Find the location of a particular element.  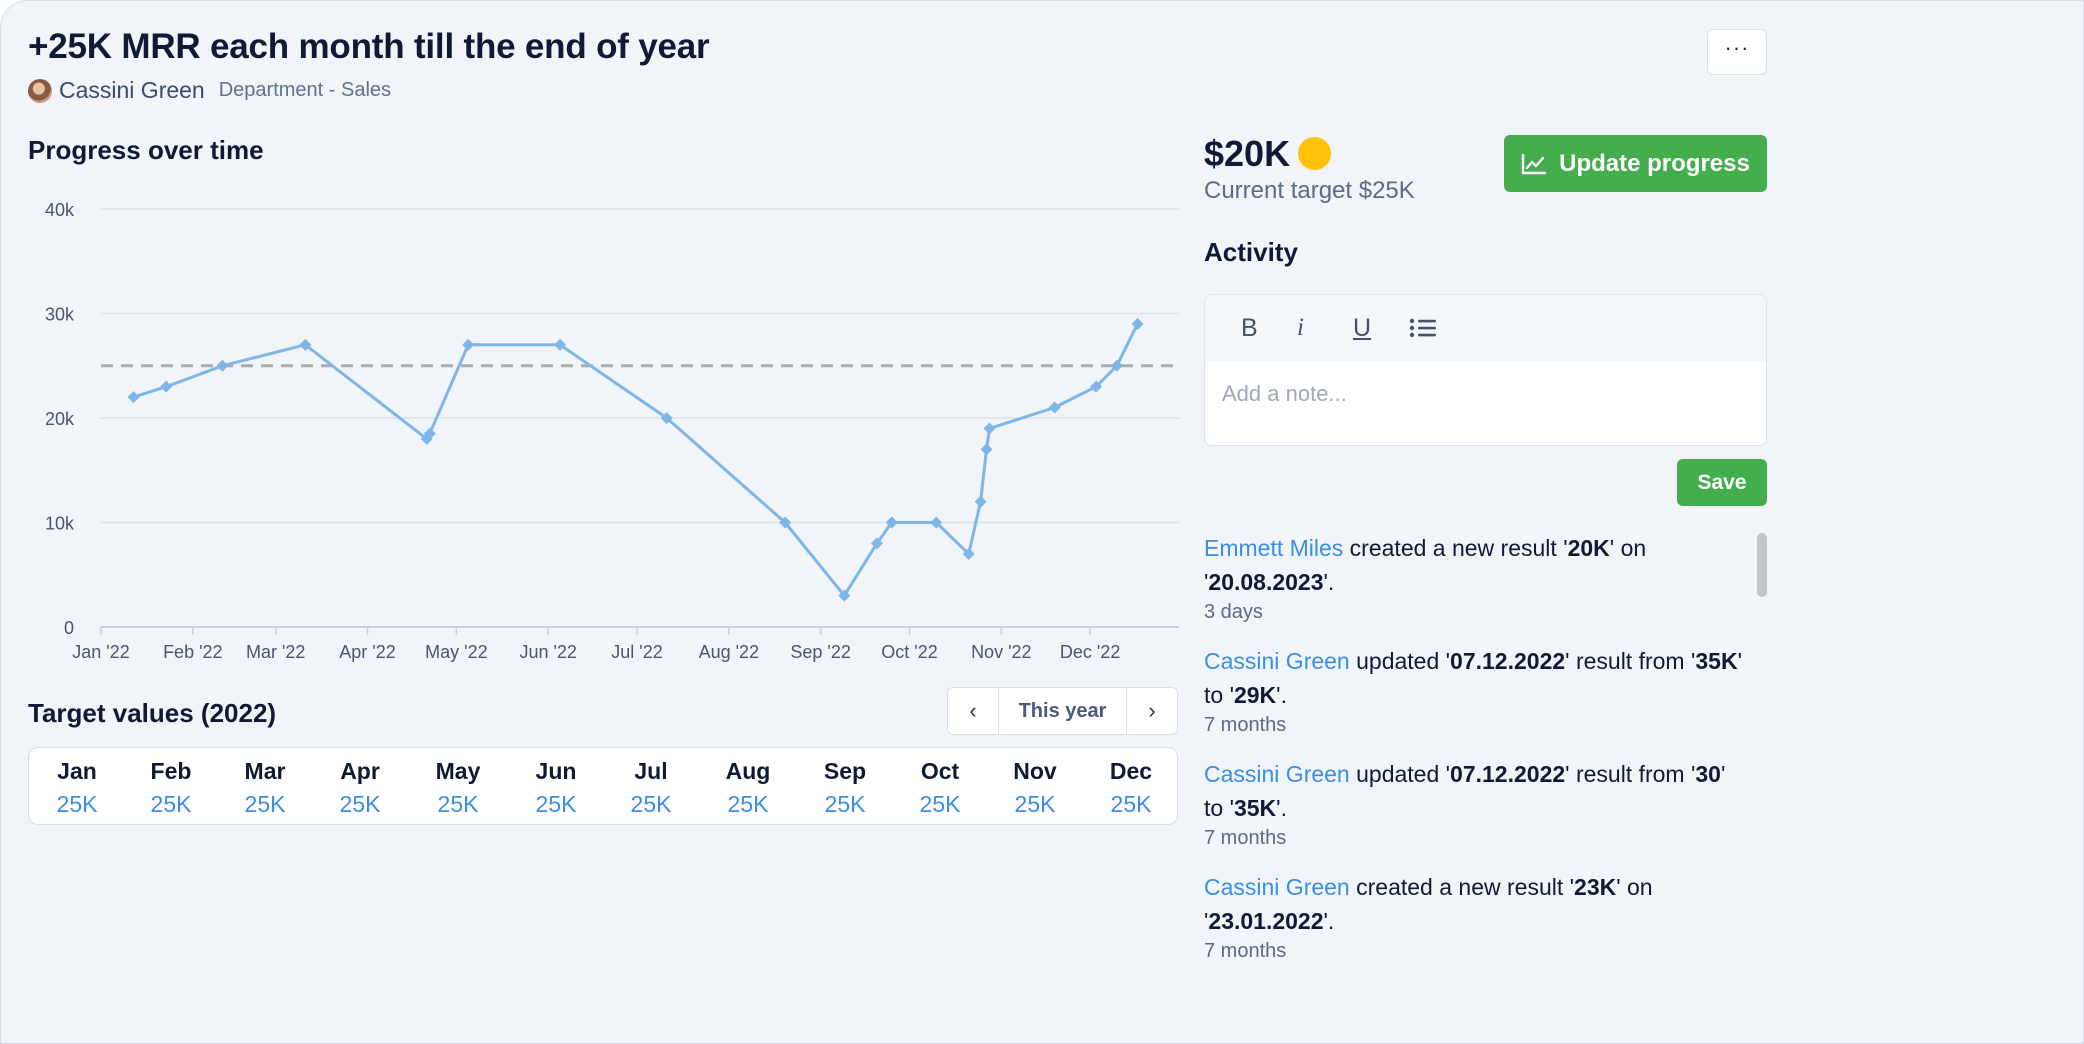

target-month-label: Jun is located at coordinates (556, 771).